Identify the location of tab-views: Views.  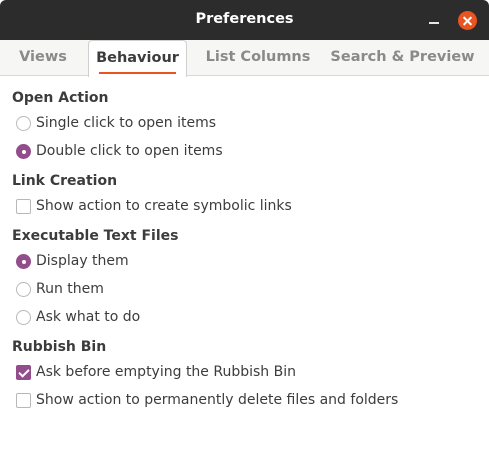
(43, 58).